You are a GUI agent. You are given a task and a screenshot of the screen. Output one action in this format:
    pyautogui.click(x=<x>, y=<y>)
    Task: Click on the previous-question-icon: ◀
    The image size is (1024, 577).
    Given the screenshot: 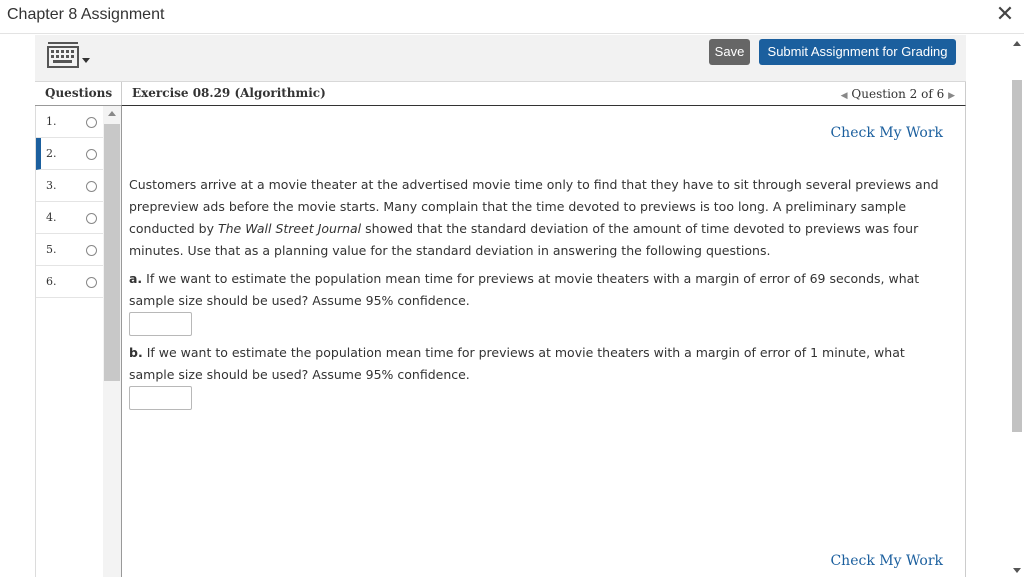 What is the action you would take?
    pyautogui.click(x=844, y=96)
    